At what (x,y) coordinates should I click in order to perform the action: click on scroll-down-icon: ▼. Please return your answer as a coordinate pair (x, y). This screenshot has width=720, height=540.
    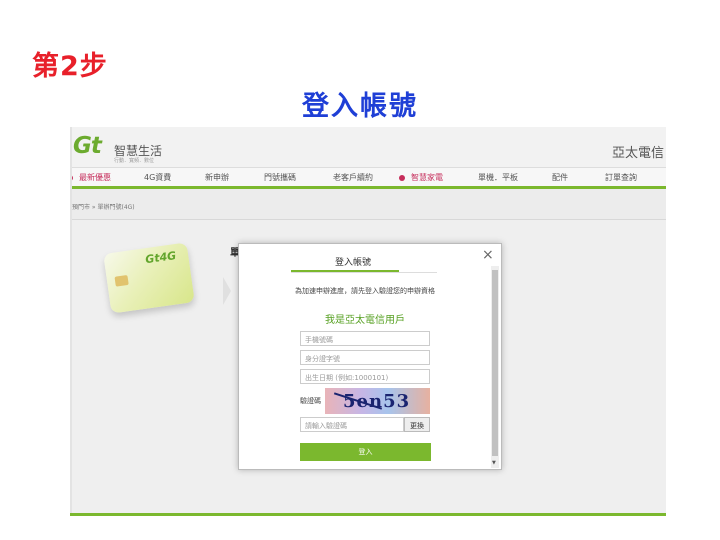
    Looking at the image, I should click on (494, 463).